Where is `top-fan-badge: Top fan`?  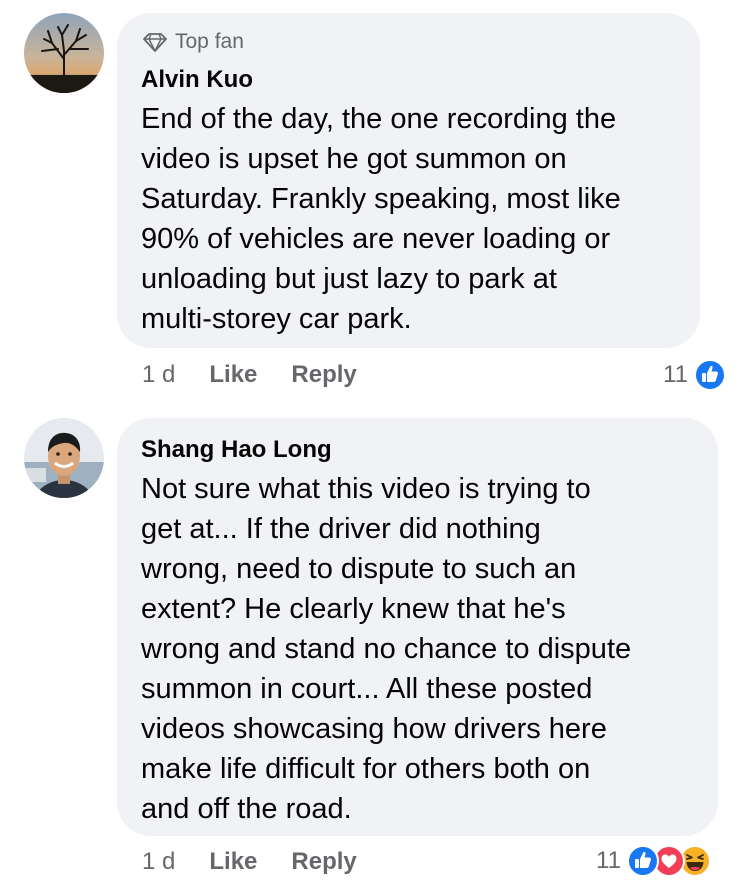
top-fan-badge: Top fan is located at coordinates (193, 42).